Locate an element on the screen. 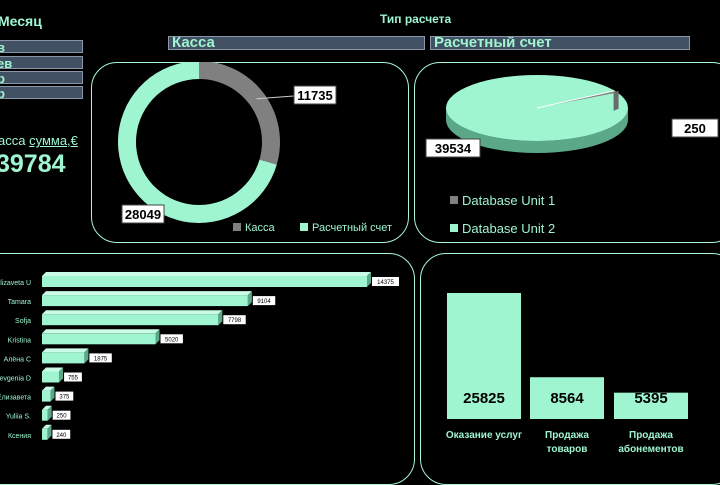 This screenshot has height=485, width=720. donut-data-label-1: 28049 is located at coordinates (143, 214).